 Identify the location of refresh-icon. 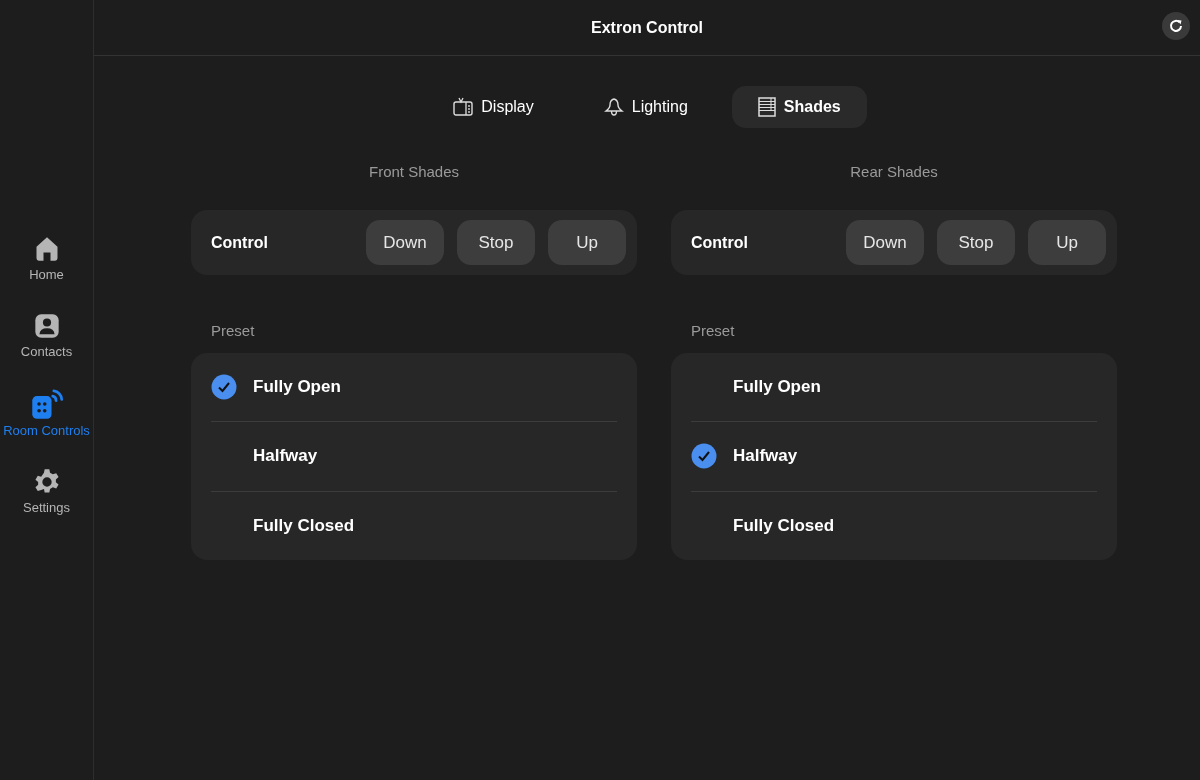
(1176, 26).